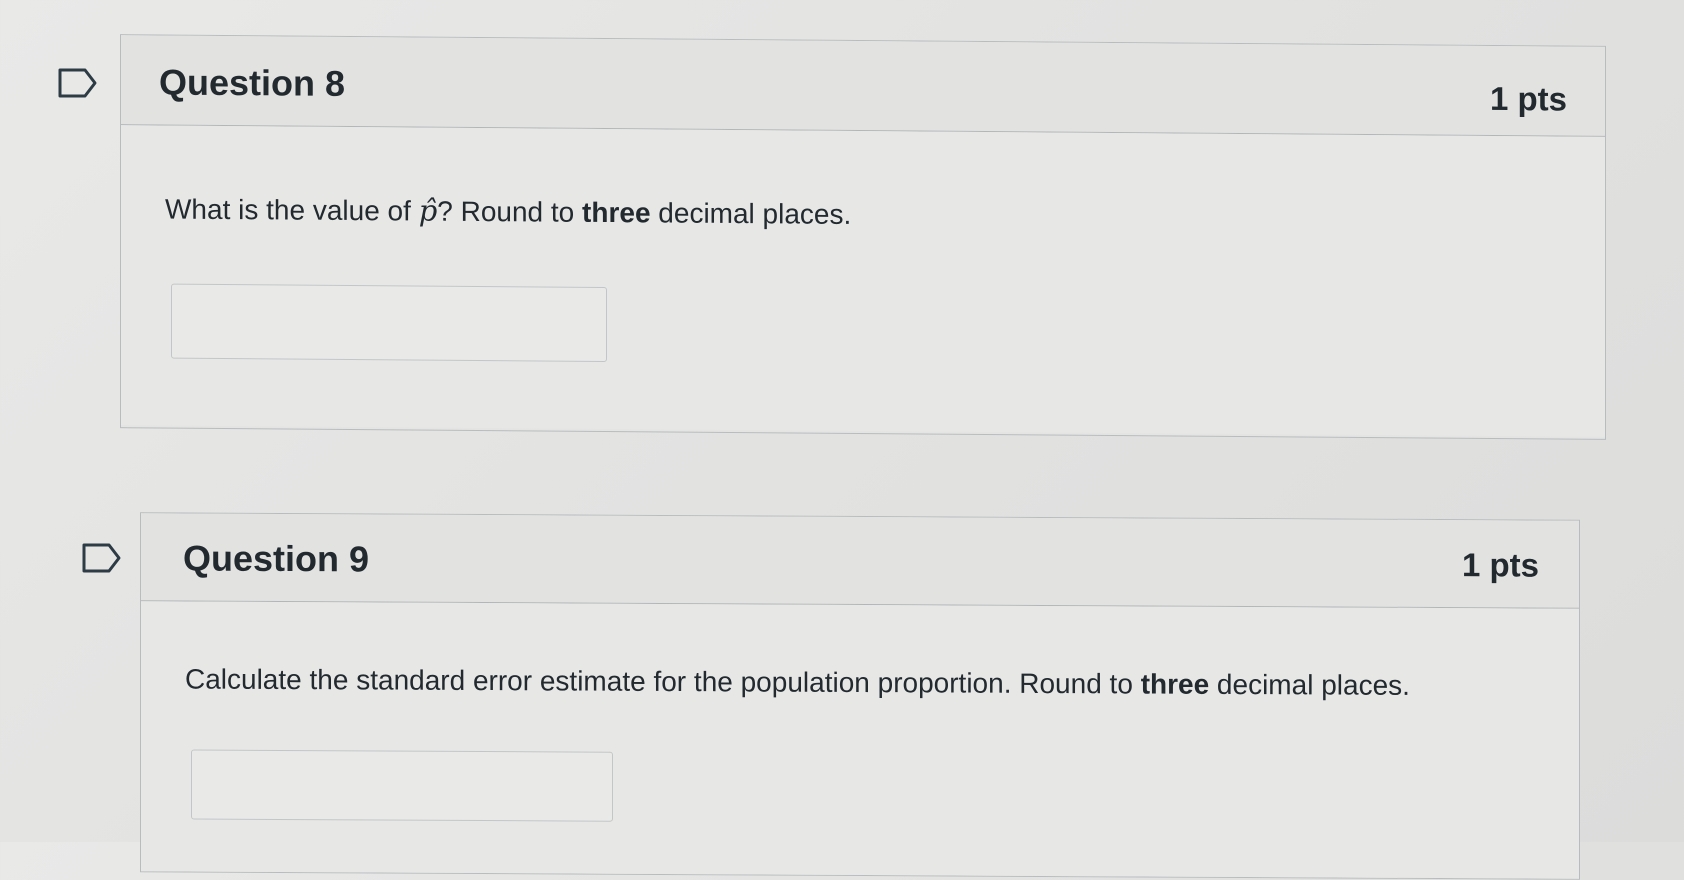 Image resolution: width=1684 pixels, height=880 pixels. Describe the element at coordinates (860, 561) in the screenshot. I see `question-9-header: Question 9 1 pts` at that location.